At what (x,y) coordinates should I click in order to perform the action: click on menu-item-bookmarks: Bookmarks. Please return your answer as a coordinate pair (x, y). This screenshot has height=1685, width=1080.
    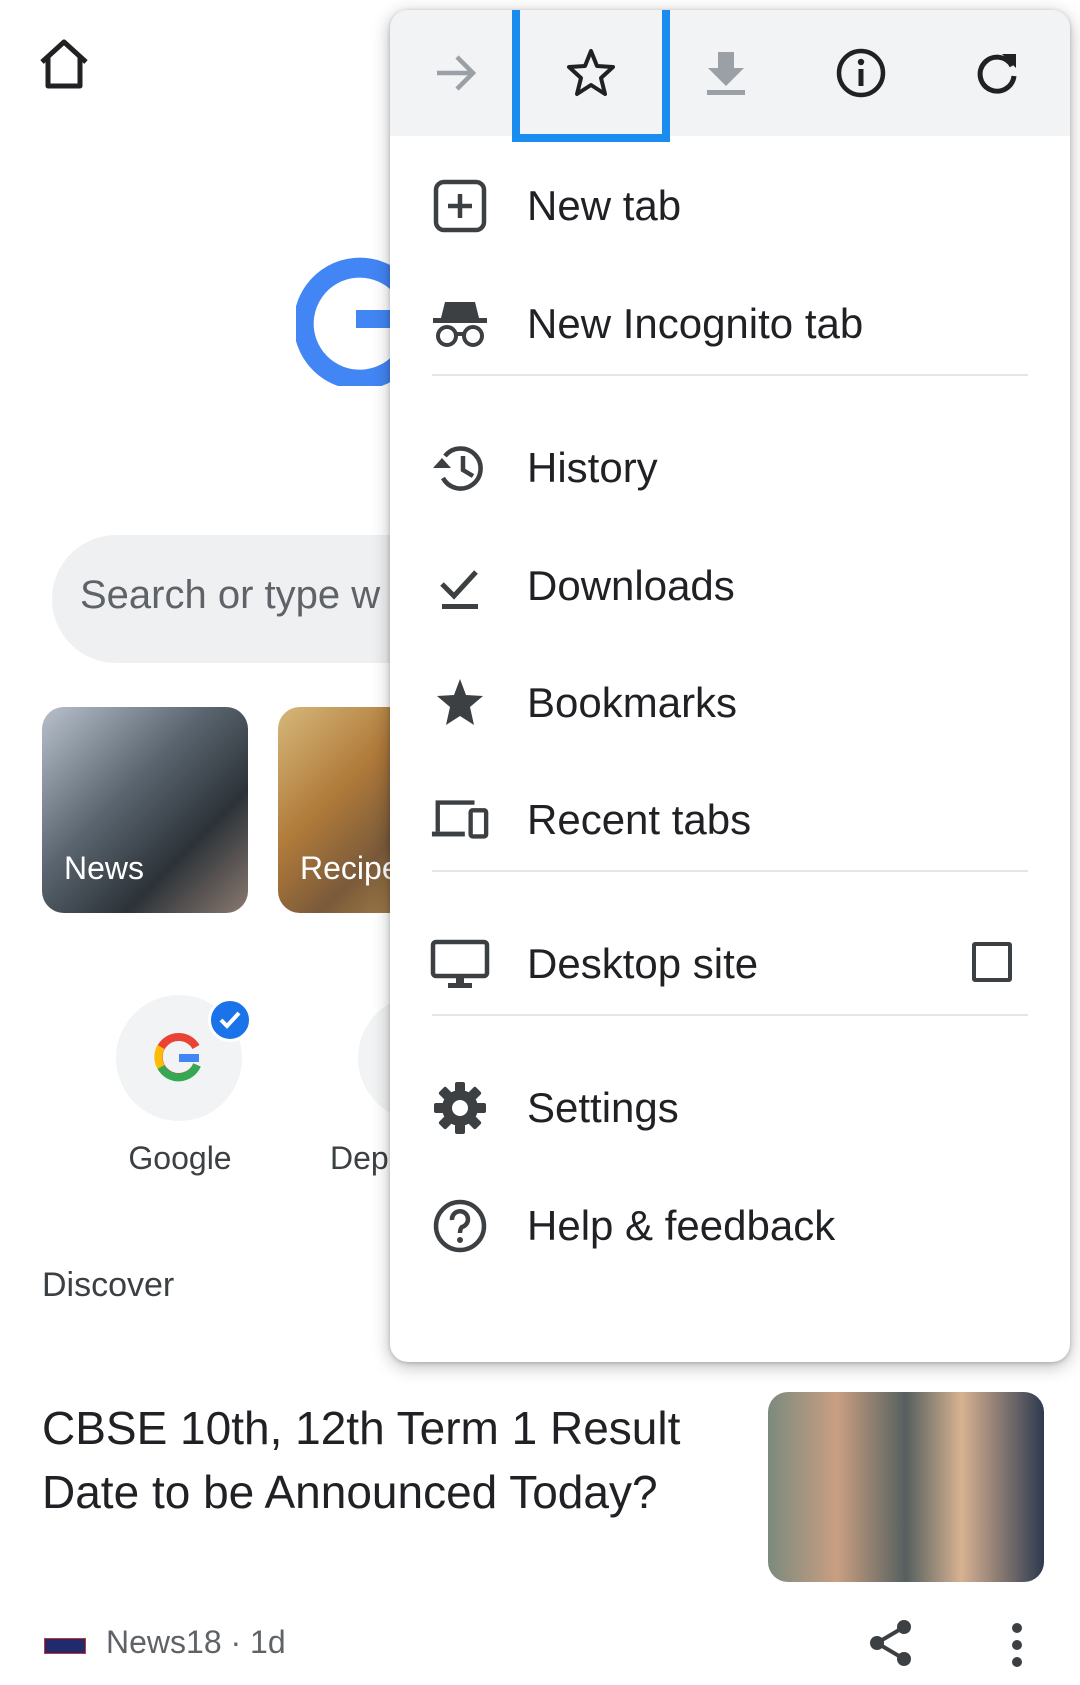
    Looking at the image, I should click on (730, 703).